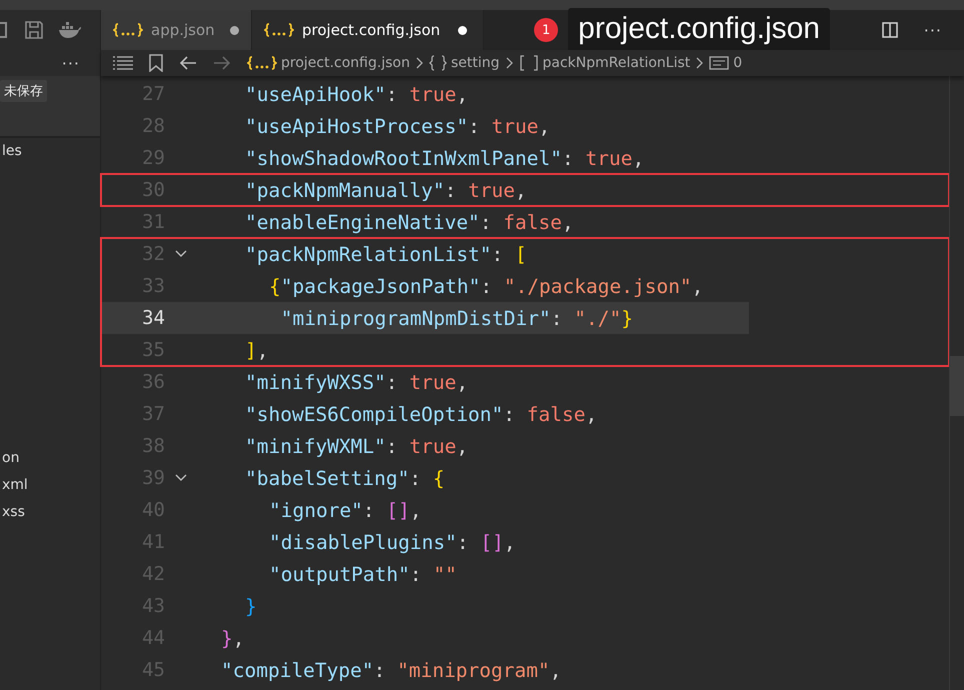 This screenshot has height=690, width=964. I want to click on split-editor-icon, so click(890, 30).